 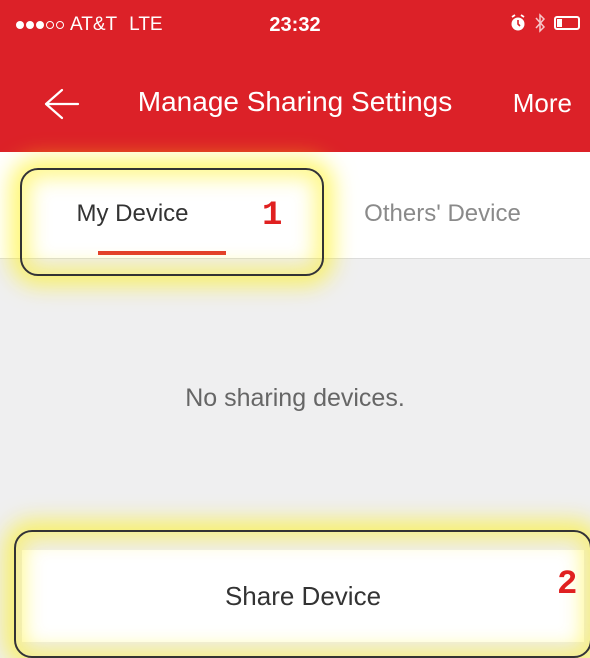 What do you see at coordinates (272, 216) in the screenshot?
I see `annotation-marker-1: 1` at bounding box center [272, 216].